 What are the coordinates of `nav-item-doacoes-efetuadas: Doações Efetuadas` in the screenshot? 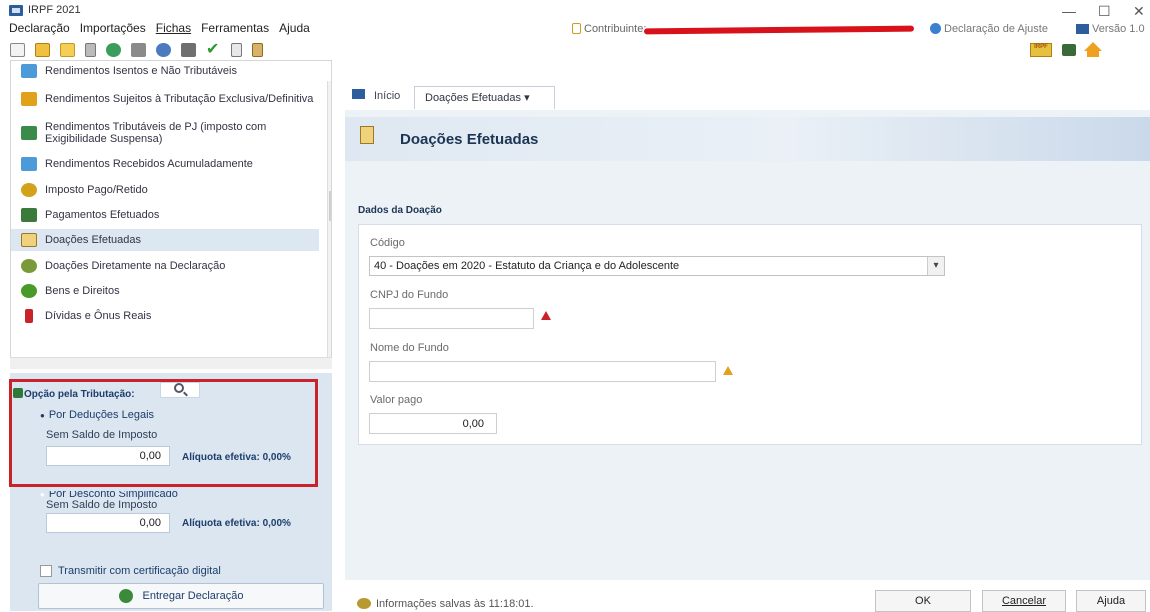 It's located at (165, 240).